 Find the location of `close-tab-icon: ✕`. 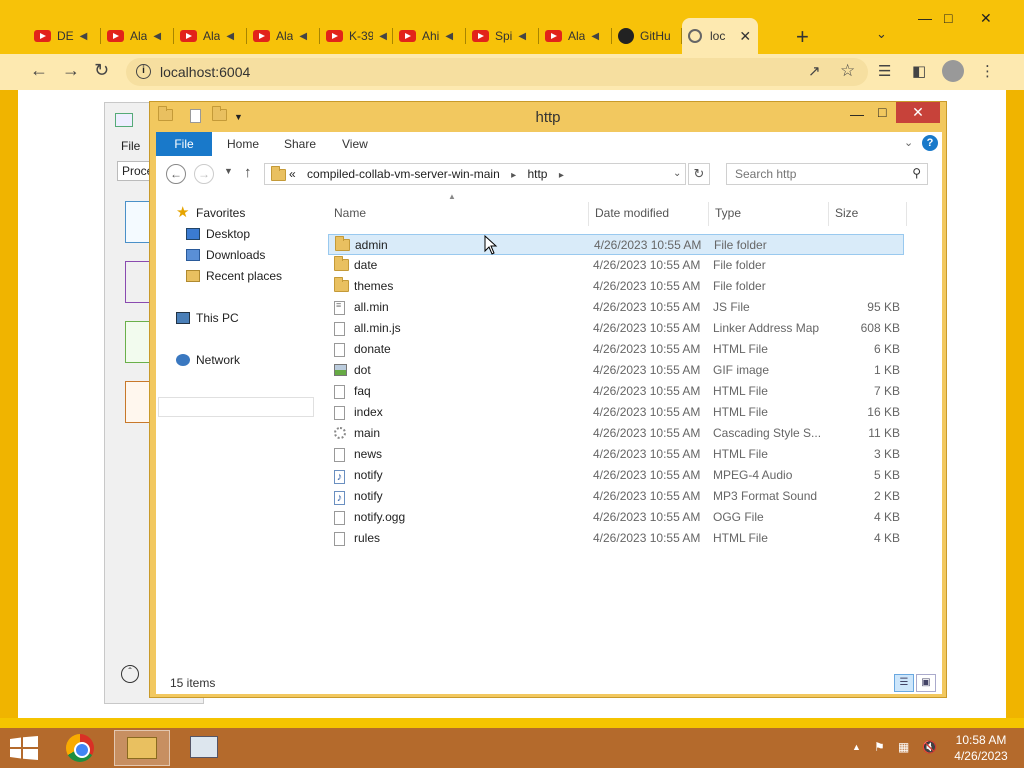

close-tab-icon: ✕ is located at coordinates (745, 36).